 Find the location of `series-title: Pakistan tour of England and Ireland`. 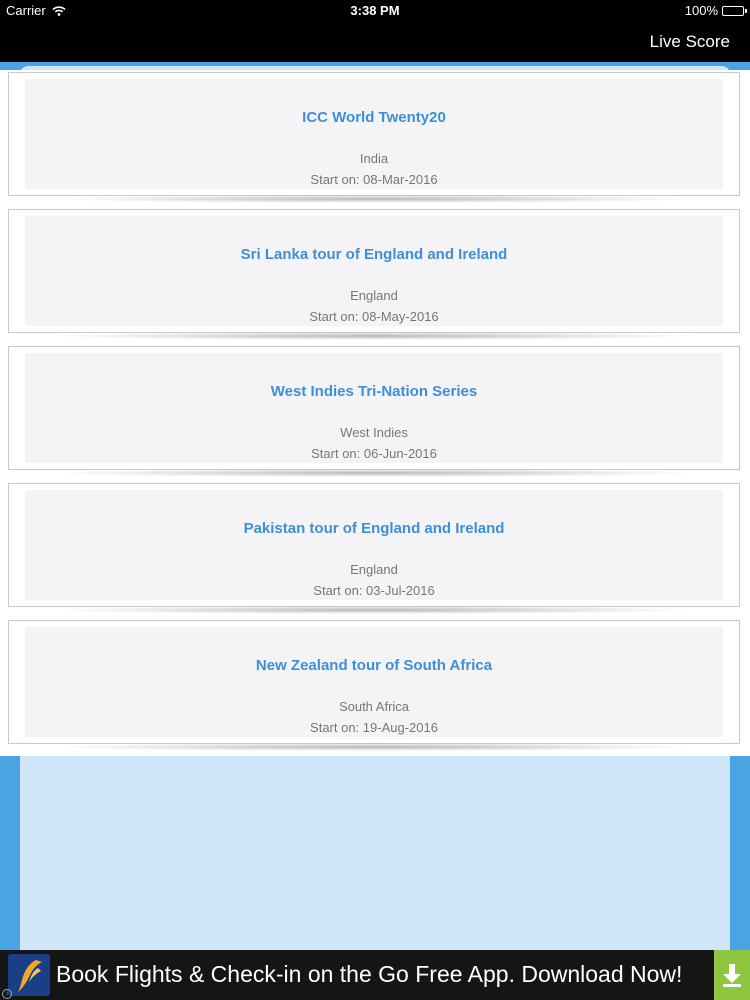

series-title: Pakistan tour of England and Ireland is located at coordinates (374, 528).